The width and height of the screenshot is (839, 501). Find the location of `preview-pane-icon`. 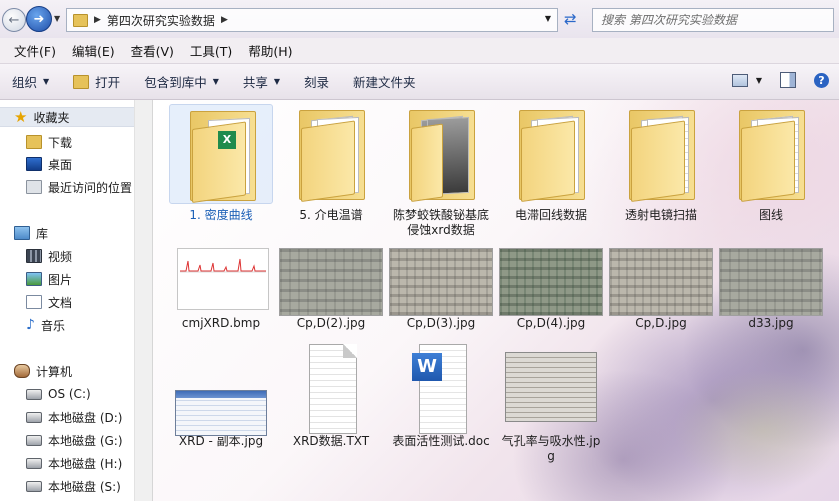

preview-pane-icon is located at coordinates (788, 80).